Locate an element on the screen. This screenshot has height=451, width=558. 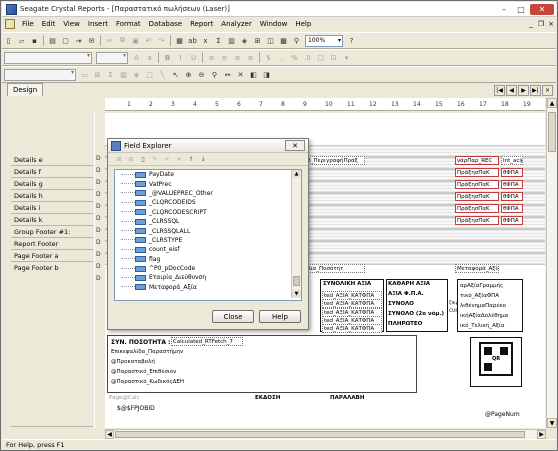
amount-field: λιθένημαΠαρέκο is located at coordinates (490, 305).